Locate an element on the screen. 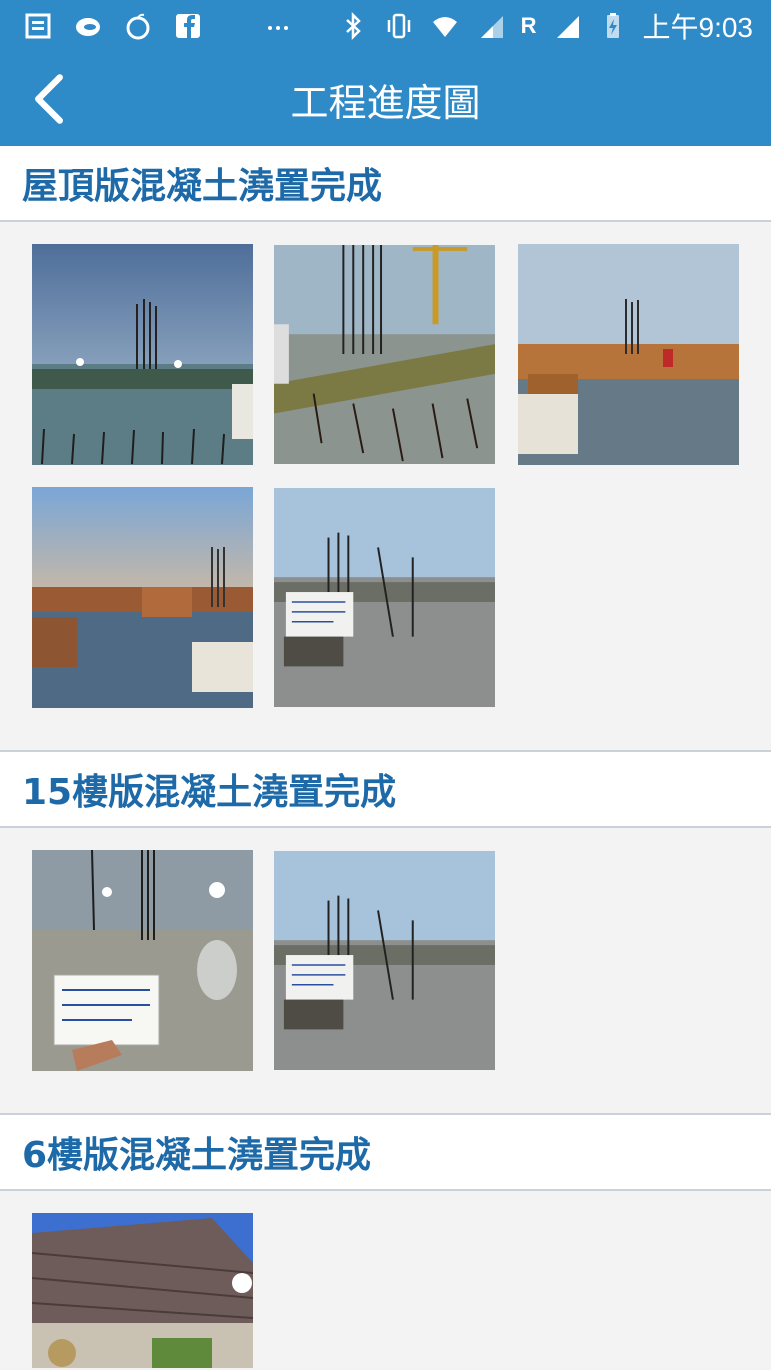 The height and width of the screenshot is (1370, 771). app-bar: 工程進度圖 is located at coordinates (385, 99).